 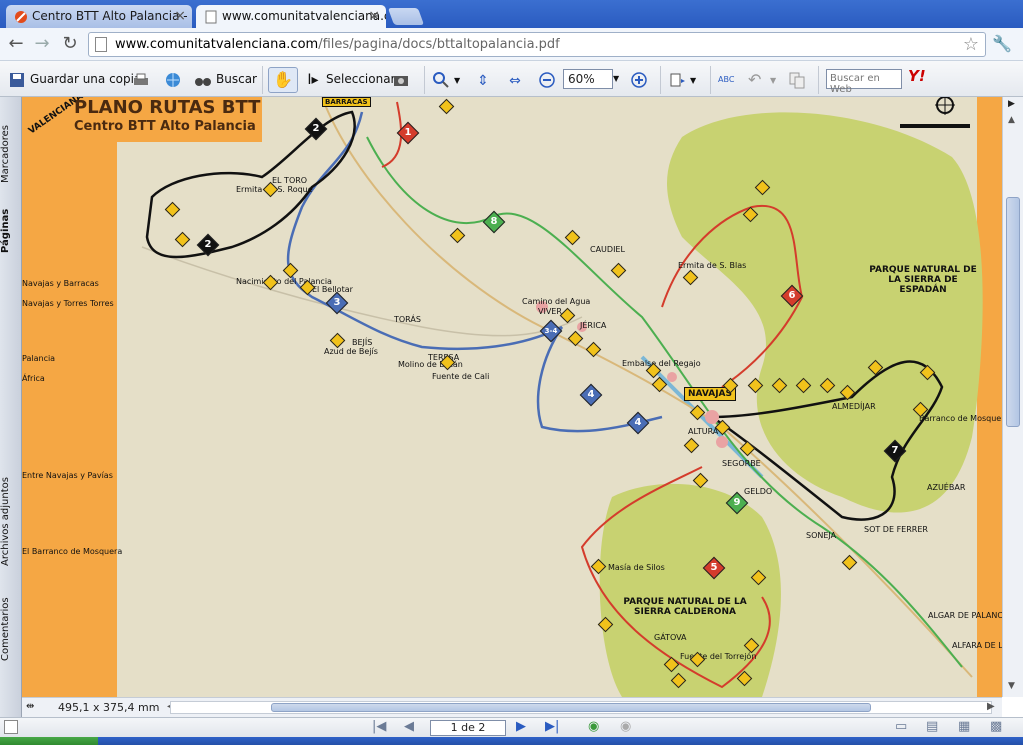 I want to click on first-page-icon: |◀, so click(x=379, y=726).